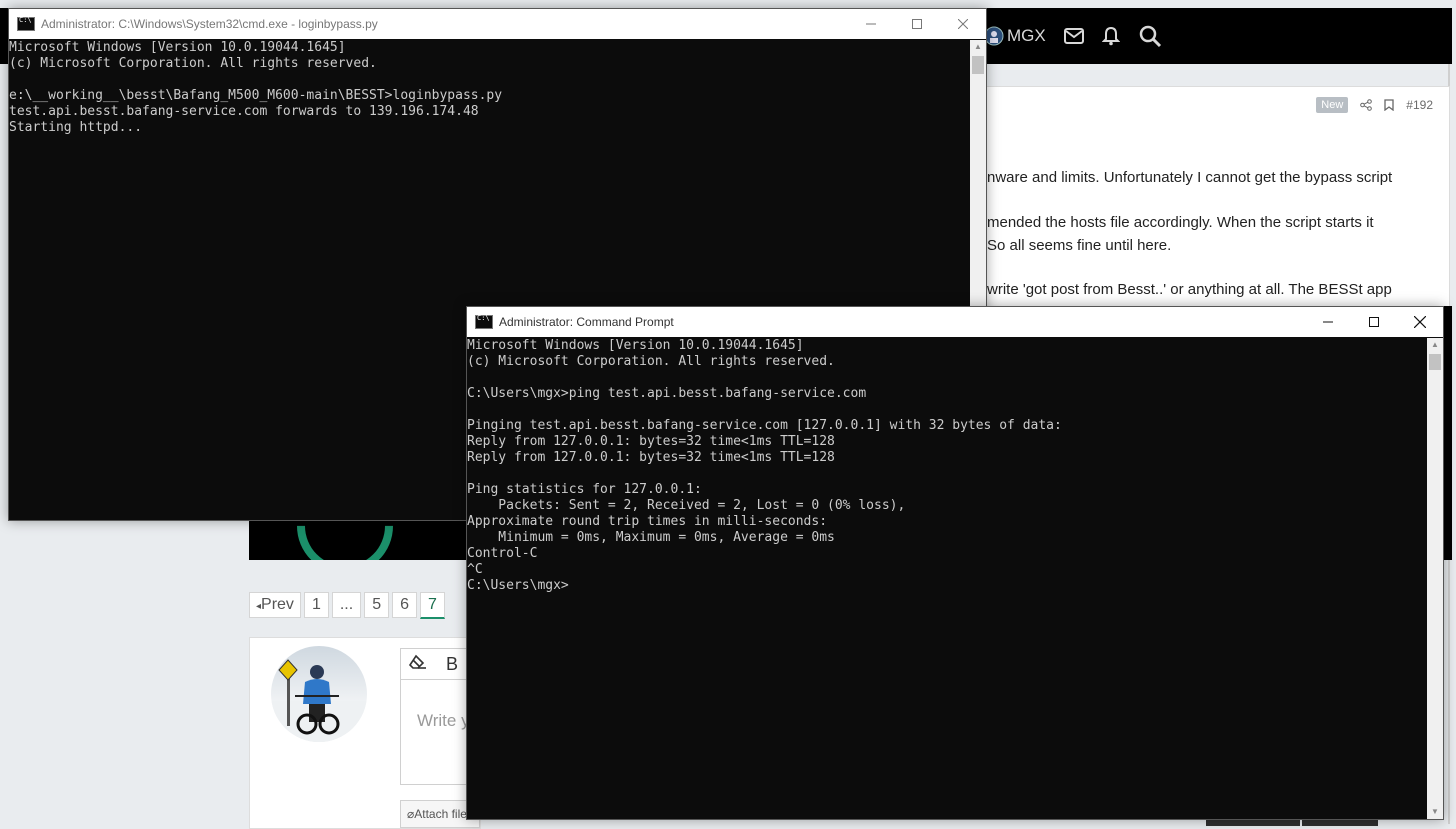 The width and height of the screenshot is (1456, 829). Describe the element at coordinates (443, 814) in the screenshot. I see `attach-label: Attach files` at that location.